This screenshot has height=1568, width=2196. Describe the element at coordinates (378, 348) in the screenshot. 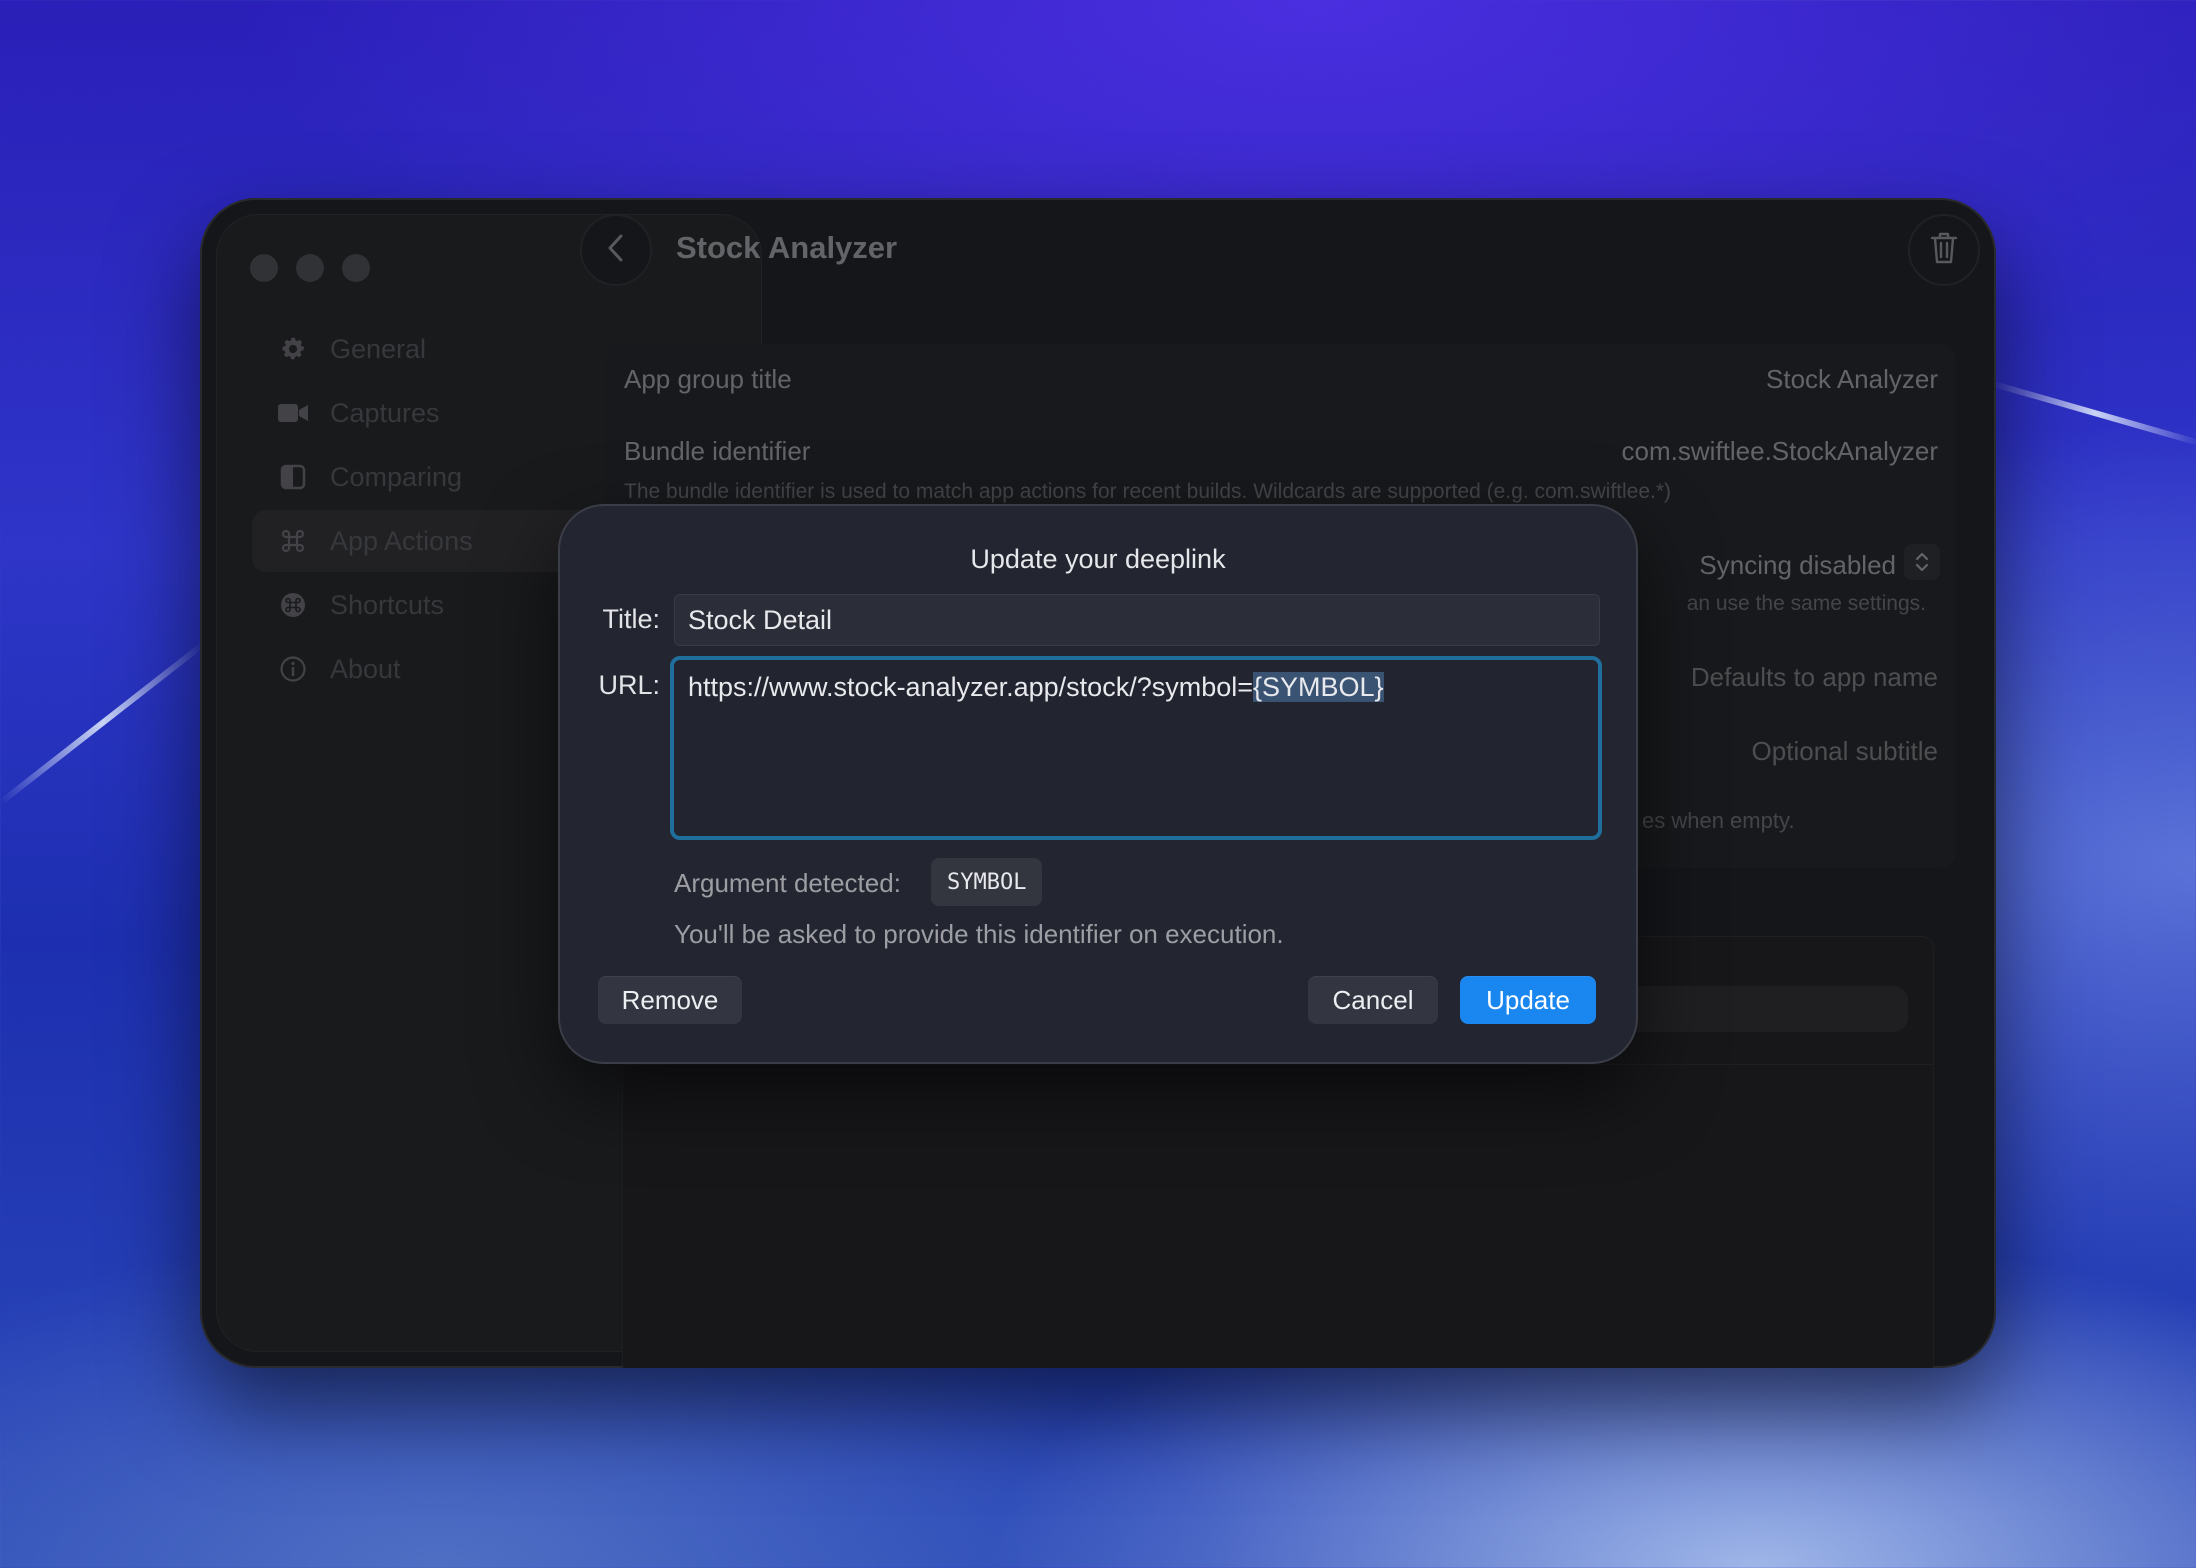

I see `sidebar-item-label: General` at that location.